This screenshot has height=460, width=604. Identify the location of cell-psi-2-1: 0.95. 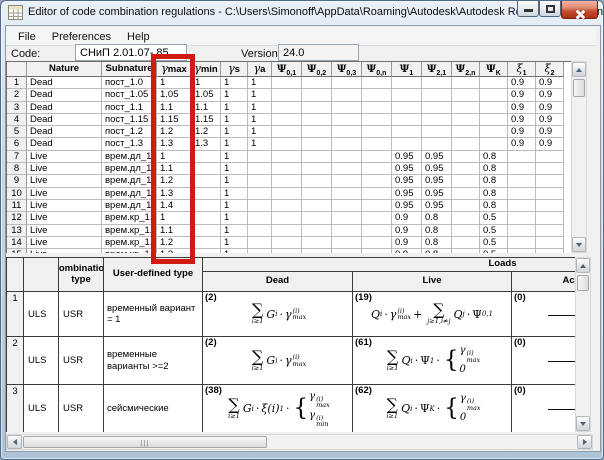
(437, 181).